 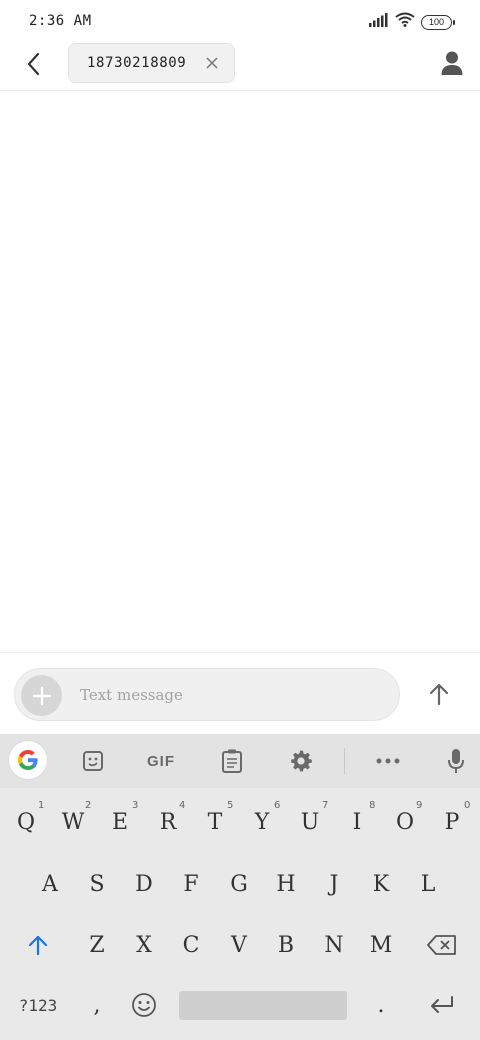 I want to click on more-icon, so click(x=388, y=761).